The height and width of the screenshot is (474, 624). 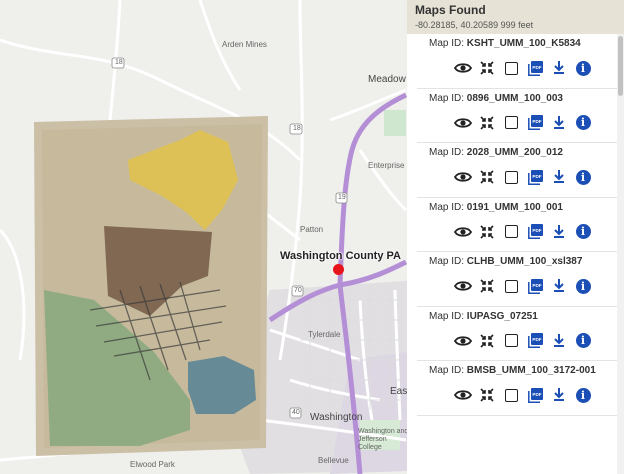 What do you see at coordinates (342, 197) in the screenshot?
I see `route-shield-label: 19` at bounding box center [342, 197].